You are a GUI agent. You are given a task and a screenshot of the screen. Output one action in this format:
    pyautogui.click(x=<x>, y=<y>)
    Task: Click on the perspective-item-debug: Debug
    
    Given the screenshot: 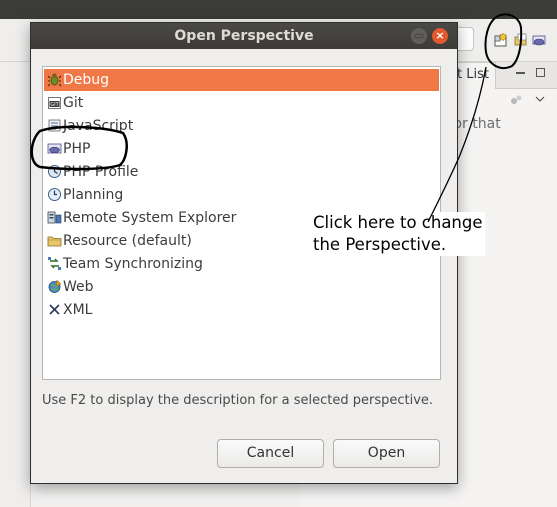 What is the action you would take?
    pyautogui.click(x=241, y=80)
    